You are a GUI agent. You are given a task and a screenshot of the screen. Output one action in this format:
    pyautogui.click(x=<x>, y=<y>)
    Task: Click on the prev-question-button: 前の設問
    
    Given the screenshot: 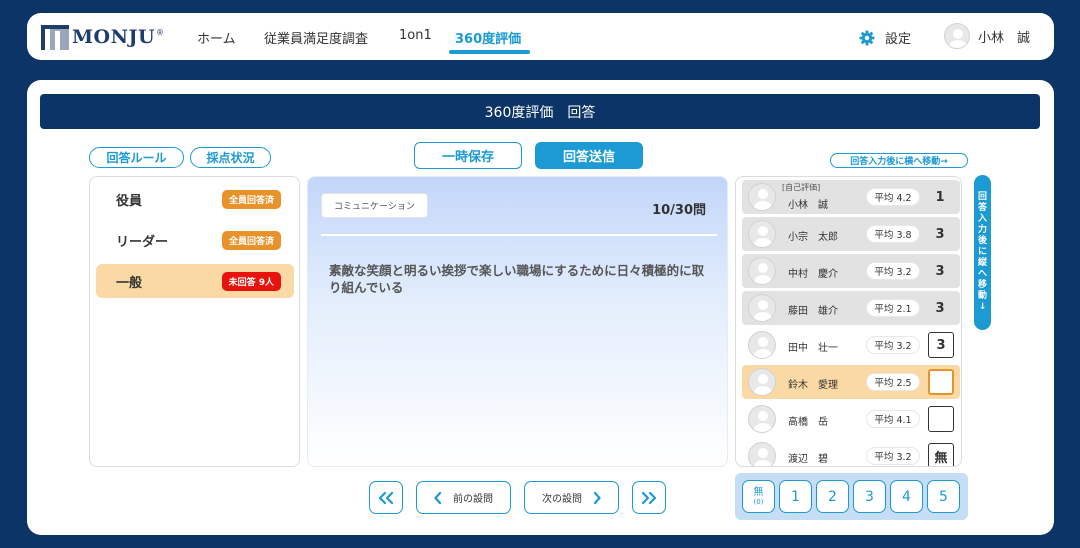 What is the action you would take?
    pyautogui.click(x=463, y=497)
    